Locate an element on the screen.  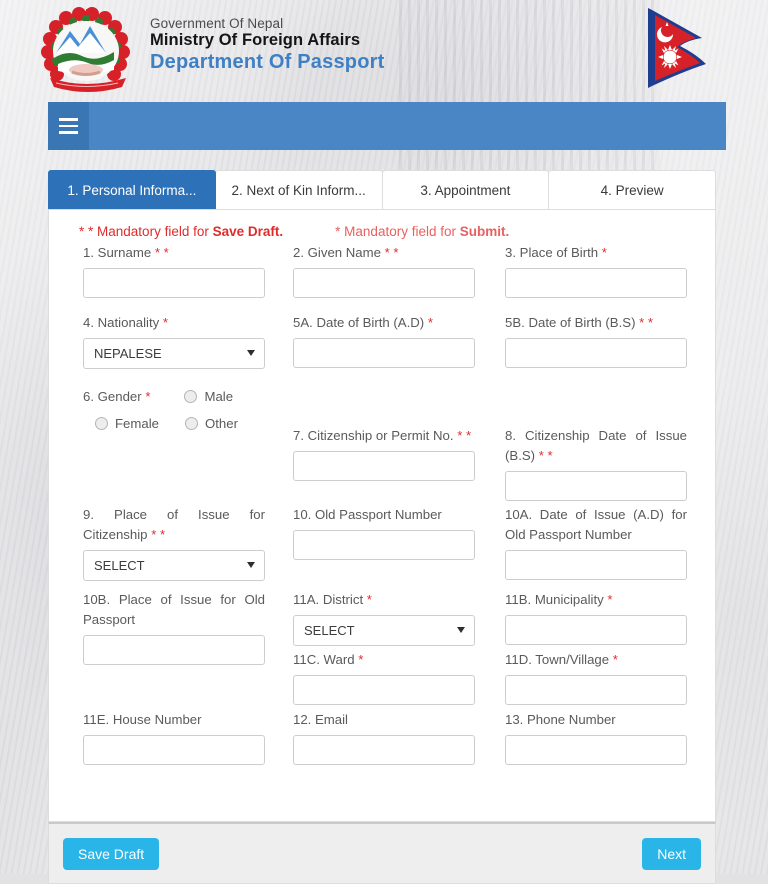
label-dob-bs-req: * * is located at coordinates (646, 322).